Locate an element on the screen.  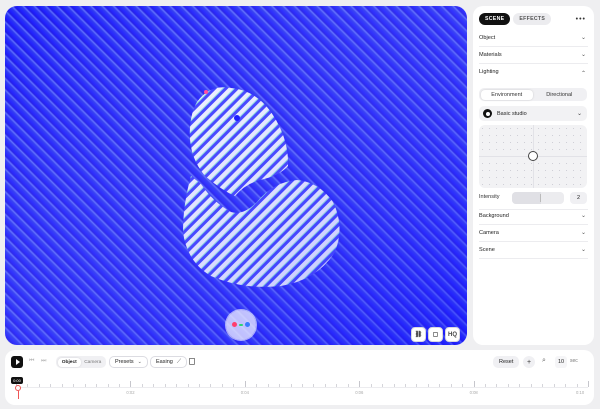
light-direction-handle is located at coordinates (532, 156).